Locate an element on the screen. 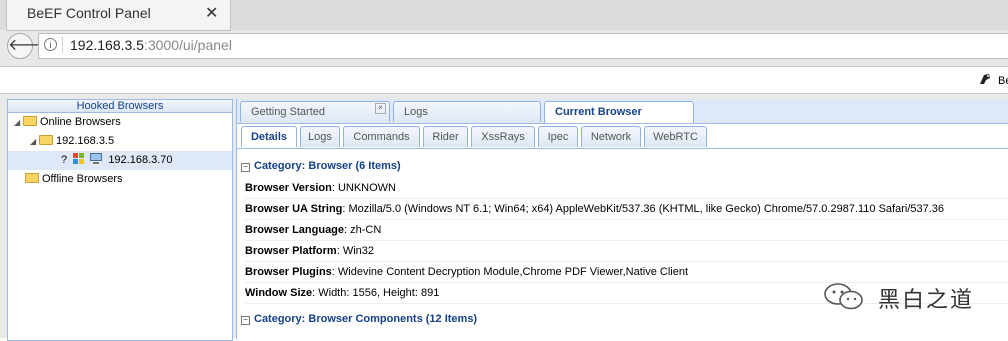  detail-value: : zh-CN is located at coordinates (363, 230).